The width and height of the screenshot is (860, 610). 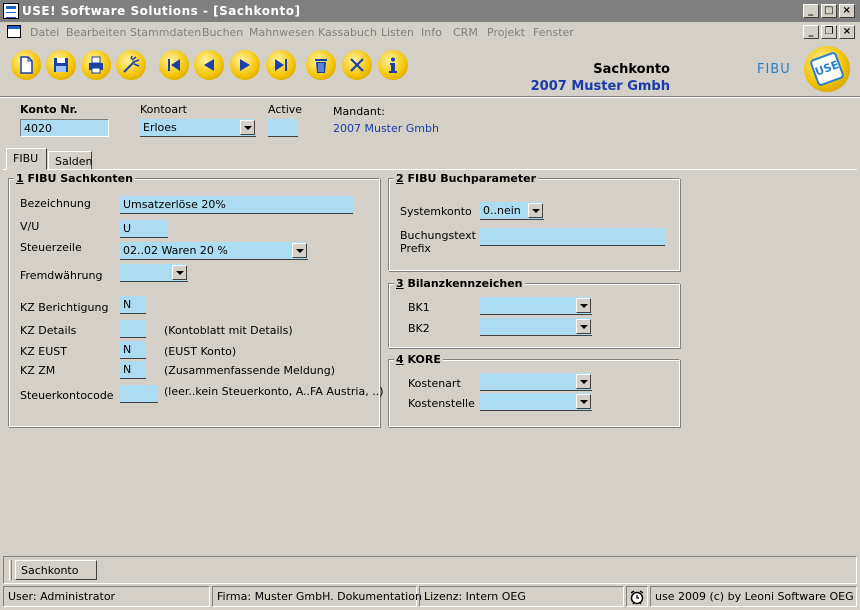 What do you see at coordinates (811, 32) in the screenshot?
I see `child-minimize-button: _` at bounding box center [811, 32].